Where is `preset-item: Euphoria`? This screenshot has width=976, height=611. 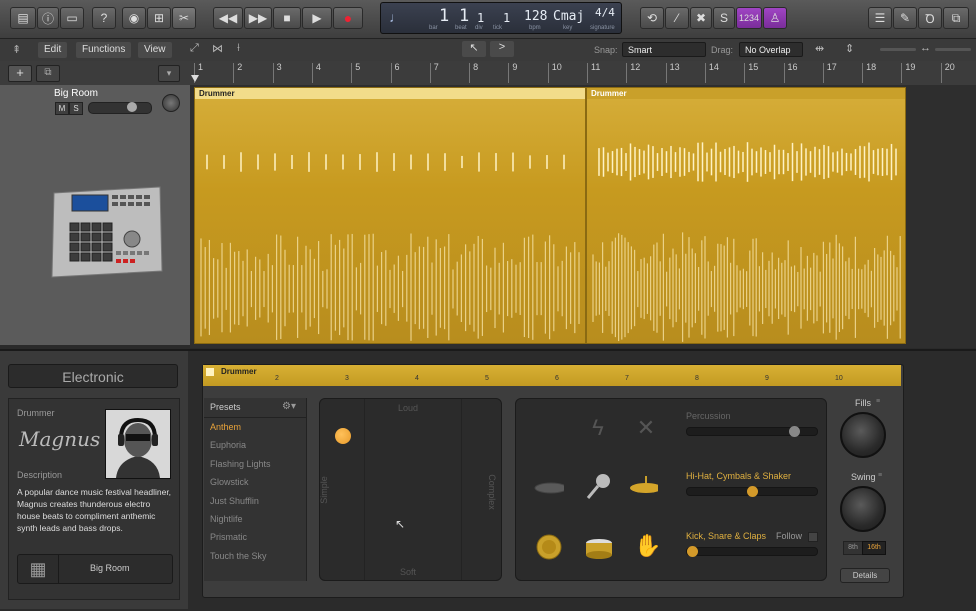 preset-item: Euphoria is located at coordinates (228, 445).